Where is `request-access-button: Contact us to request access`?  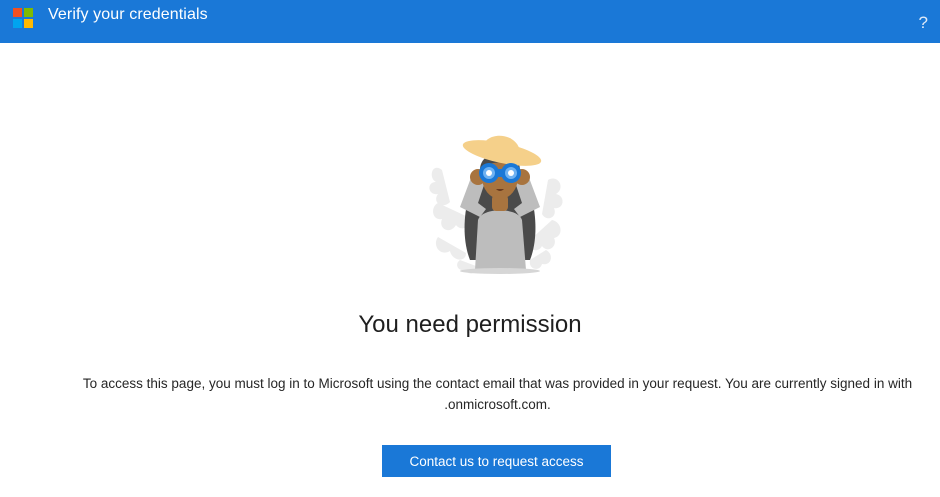
request-access-button: Contact us to request access is located at coordinates (496, 461).